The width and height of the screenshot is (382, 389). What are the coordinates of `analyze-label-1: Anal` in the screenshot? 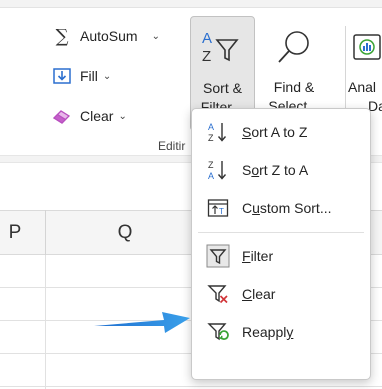 It's located at (362, 87).